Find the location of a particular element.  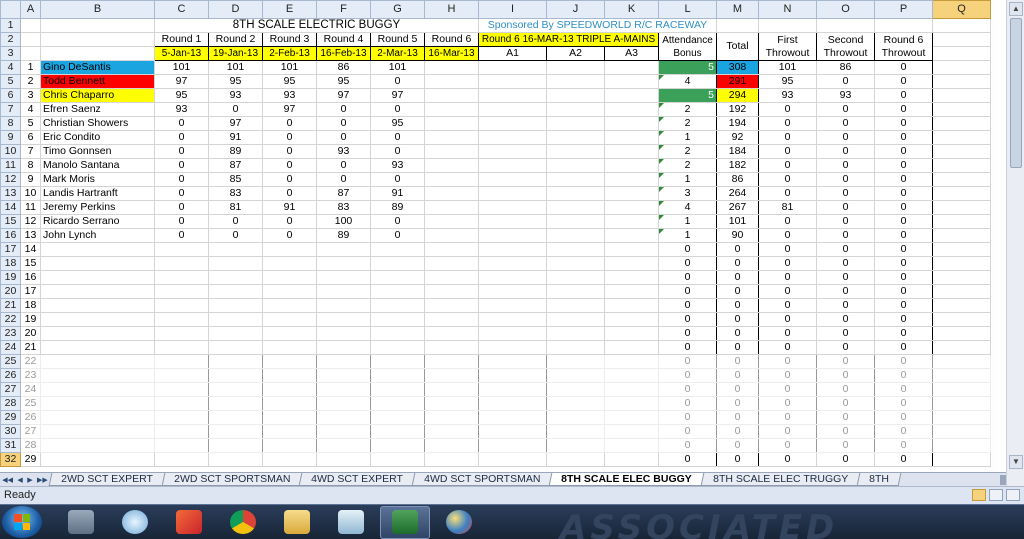

attendance-bonus: 5 is located at coordinates (687, 67).